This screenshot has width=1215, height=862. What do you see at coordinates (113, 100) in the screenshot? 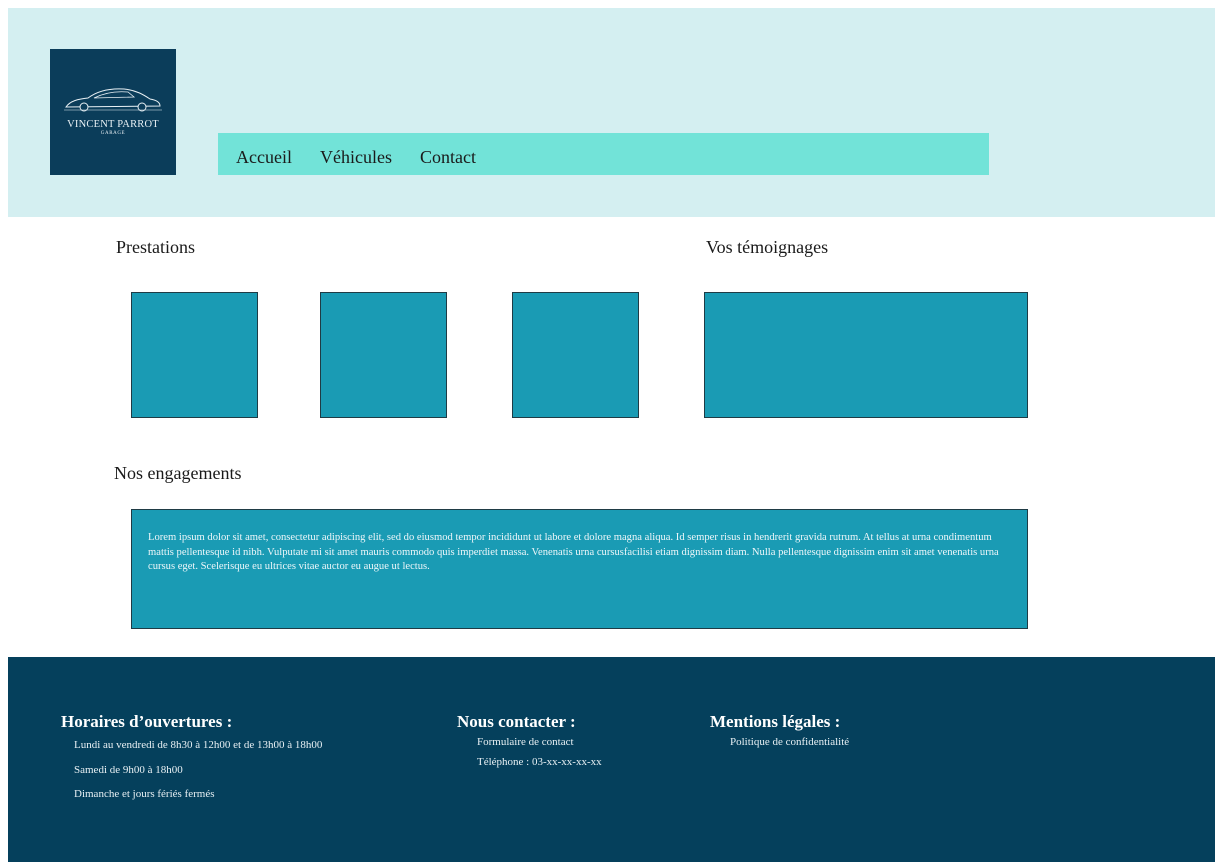
I see `car-icon` at bounding box center [113, 100].